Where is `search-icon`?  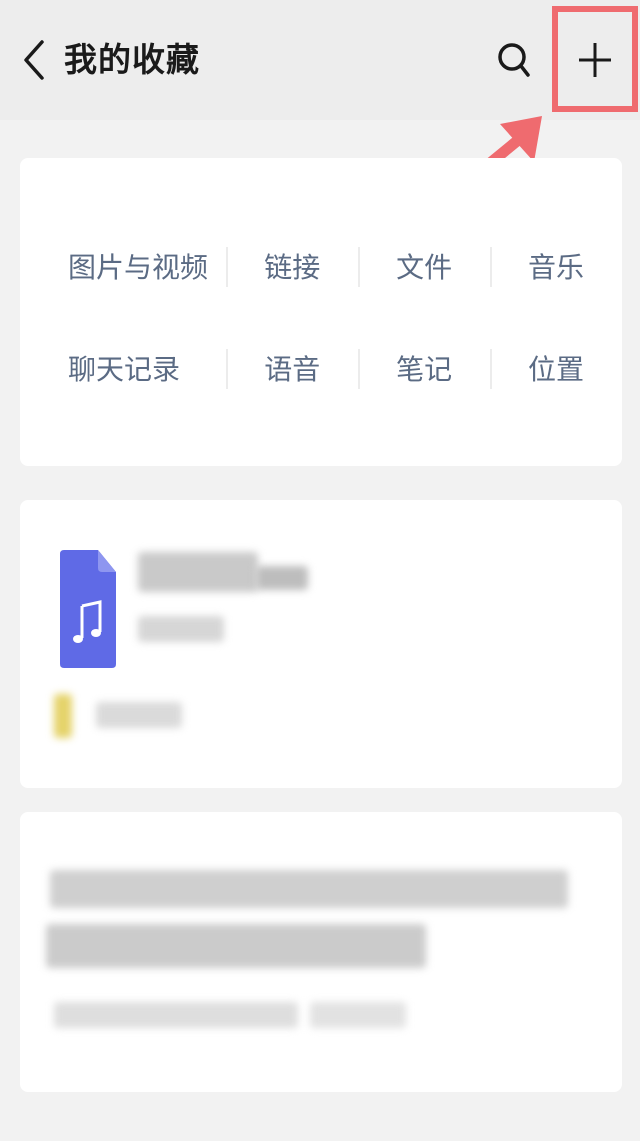 search-icon is located at coordinates (514, 60).